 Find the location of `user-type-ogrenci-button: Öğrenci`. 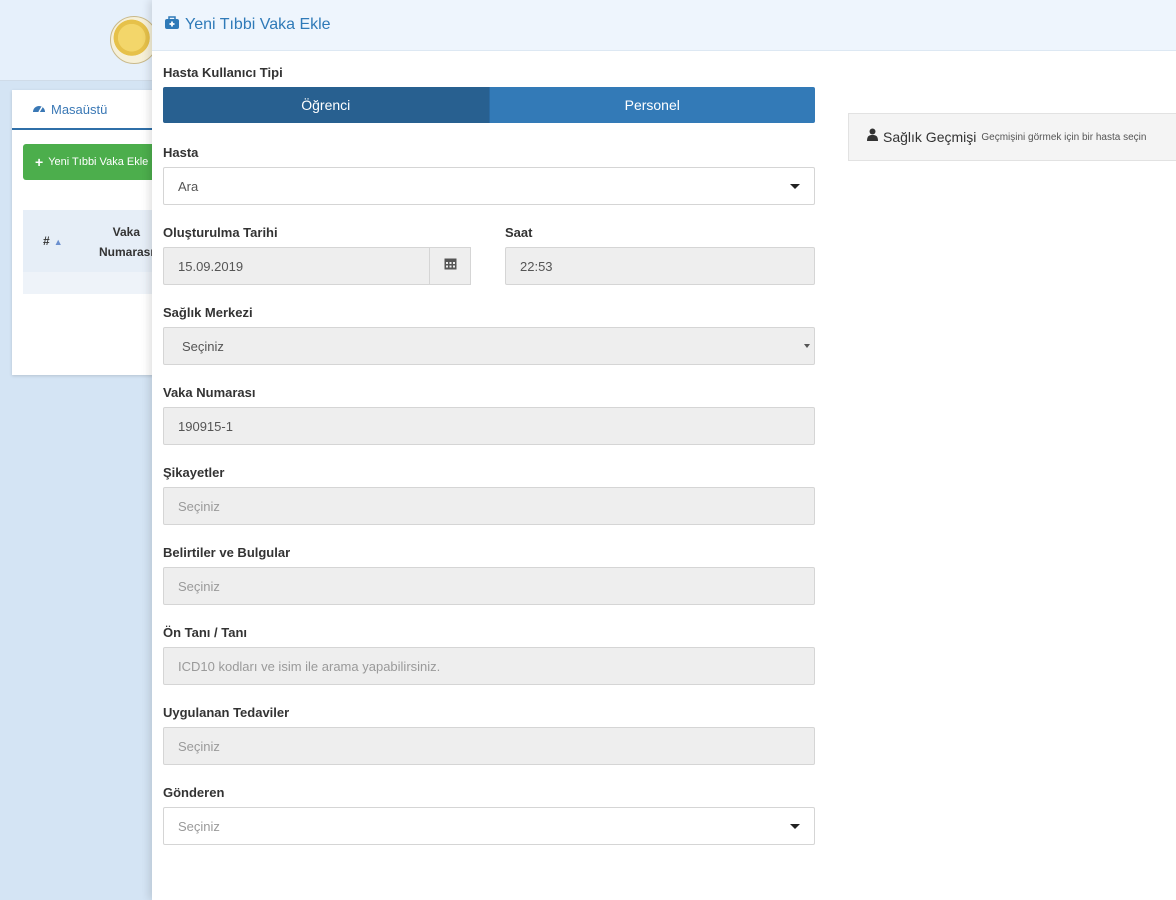

user-type-ogrenci-button: Öğrenci is located at coordinates (326, 105).